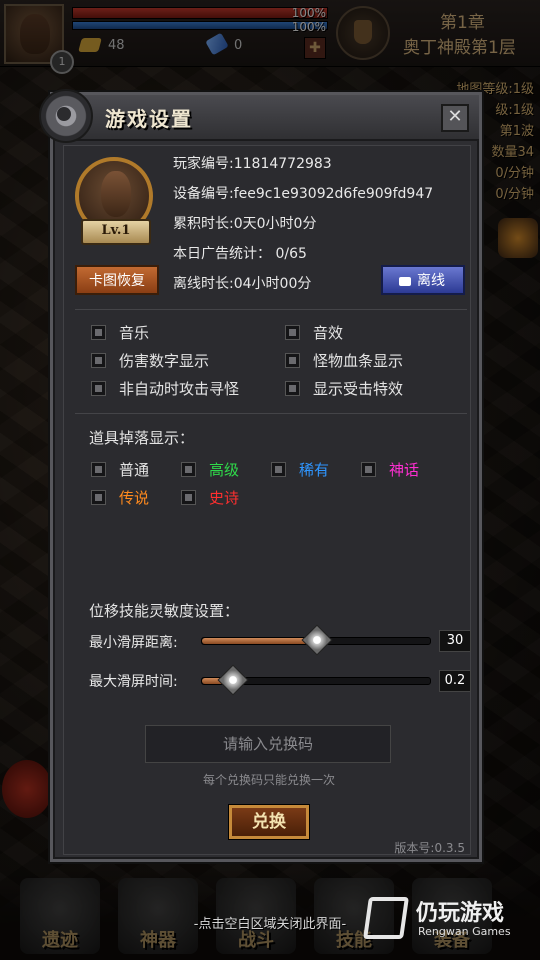 Image resolution: width=540 pixels, height=960 pixels. I want to click on drop-label: 高级, so click(224, 470).